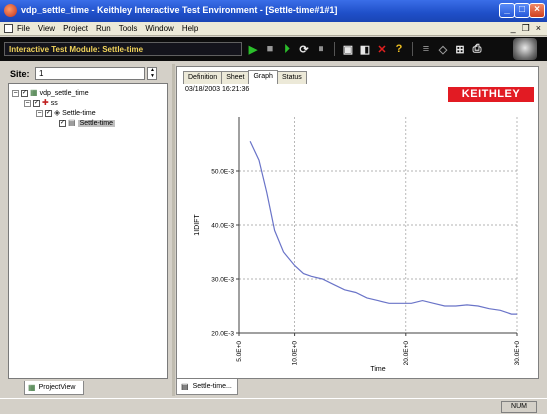  Describe the element at coordinates (185, 386) in the screenshot. I see `document-tab-icon: ▤` at that location.